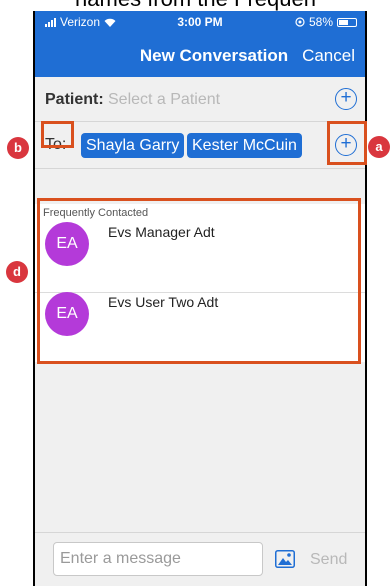  I want to click on add-patient-icon: +, so click(346, 99).